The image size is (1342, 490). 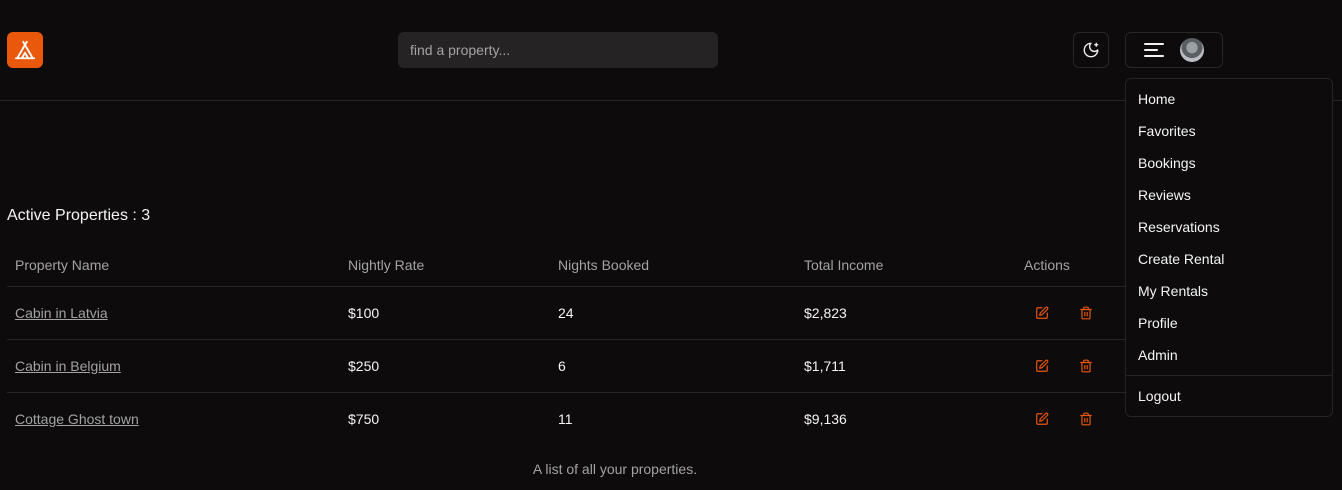 What do you see at coordinates (906, 366) in the screenshot?
I see `total-income: $1,711` at bounding box center [906, 366].